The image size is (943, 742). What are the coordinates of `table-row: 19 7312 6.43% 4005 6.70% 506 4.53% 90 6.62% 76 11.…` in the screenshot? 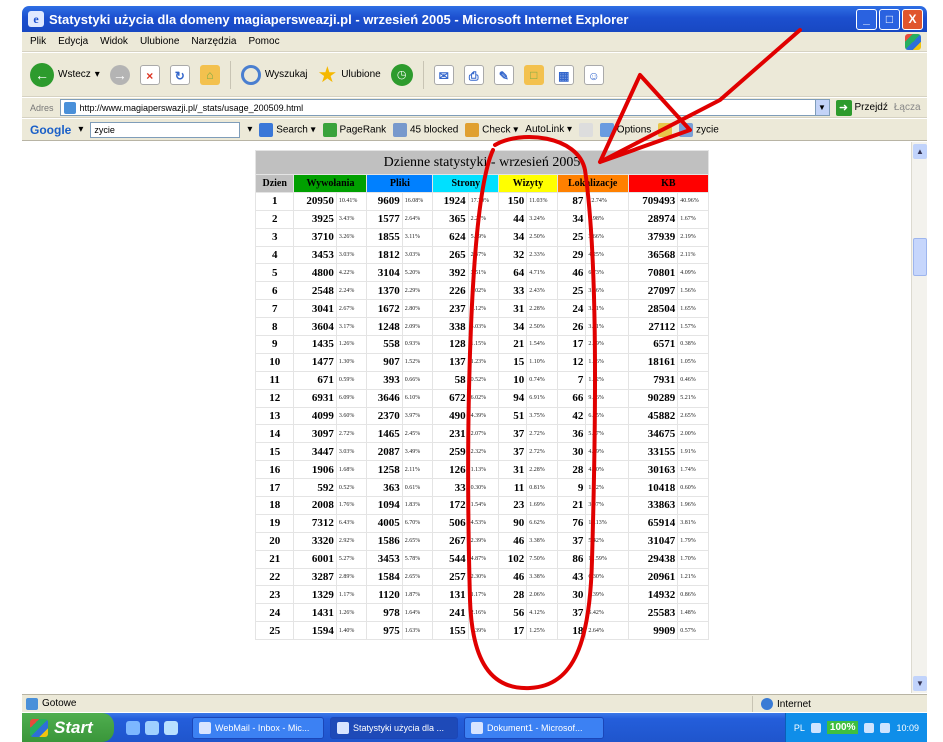 It's located at (481, 523).